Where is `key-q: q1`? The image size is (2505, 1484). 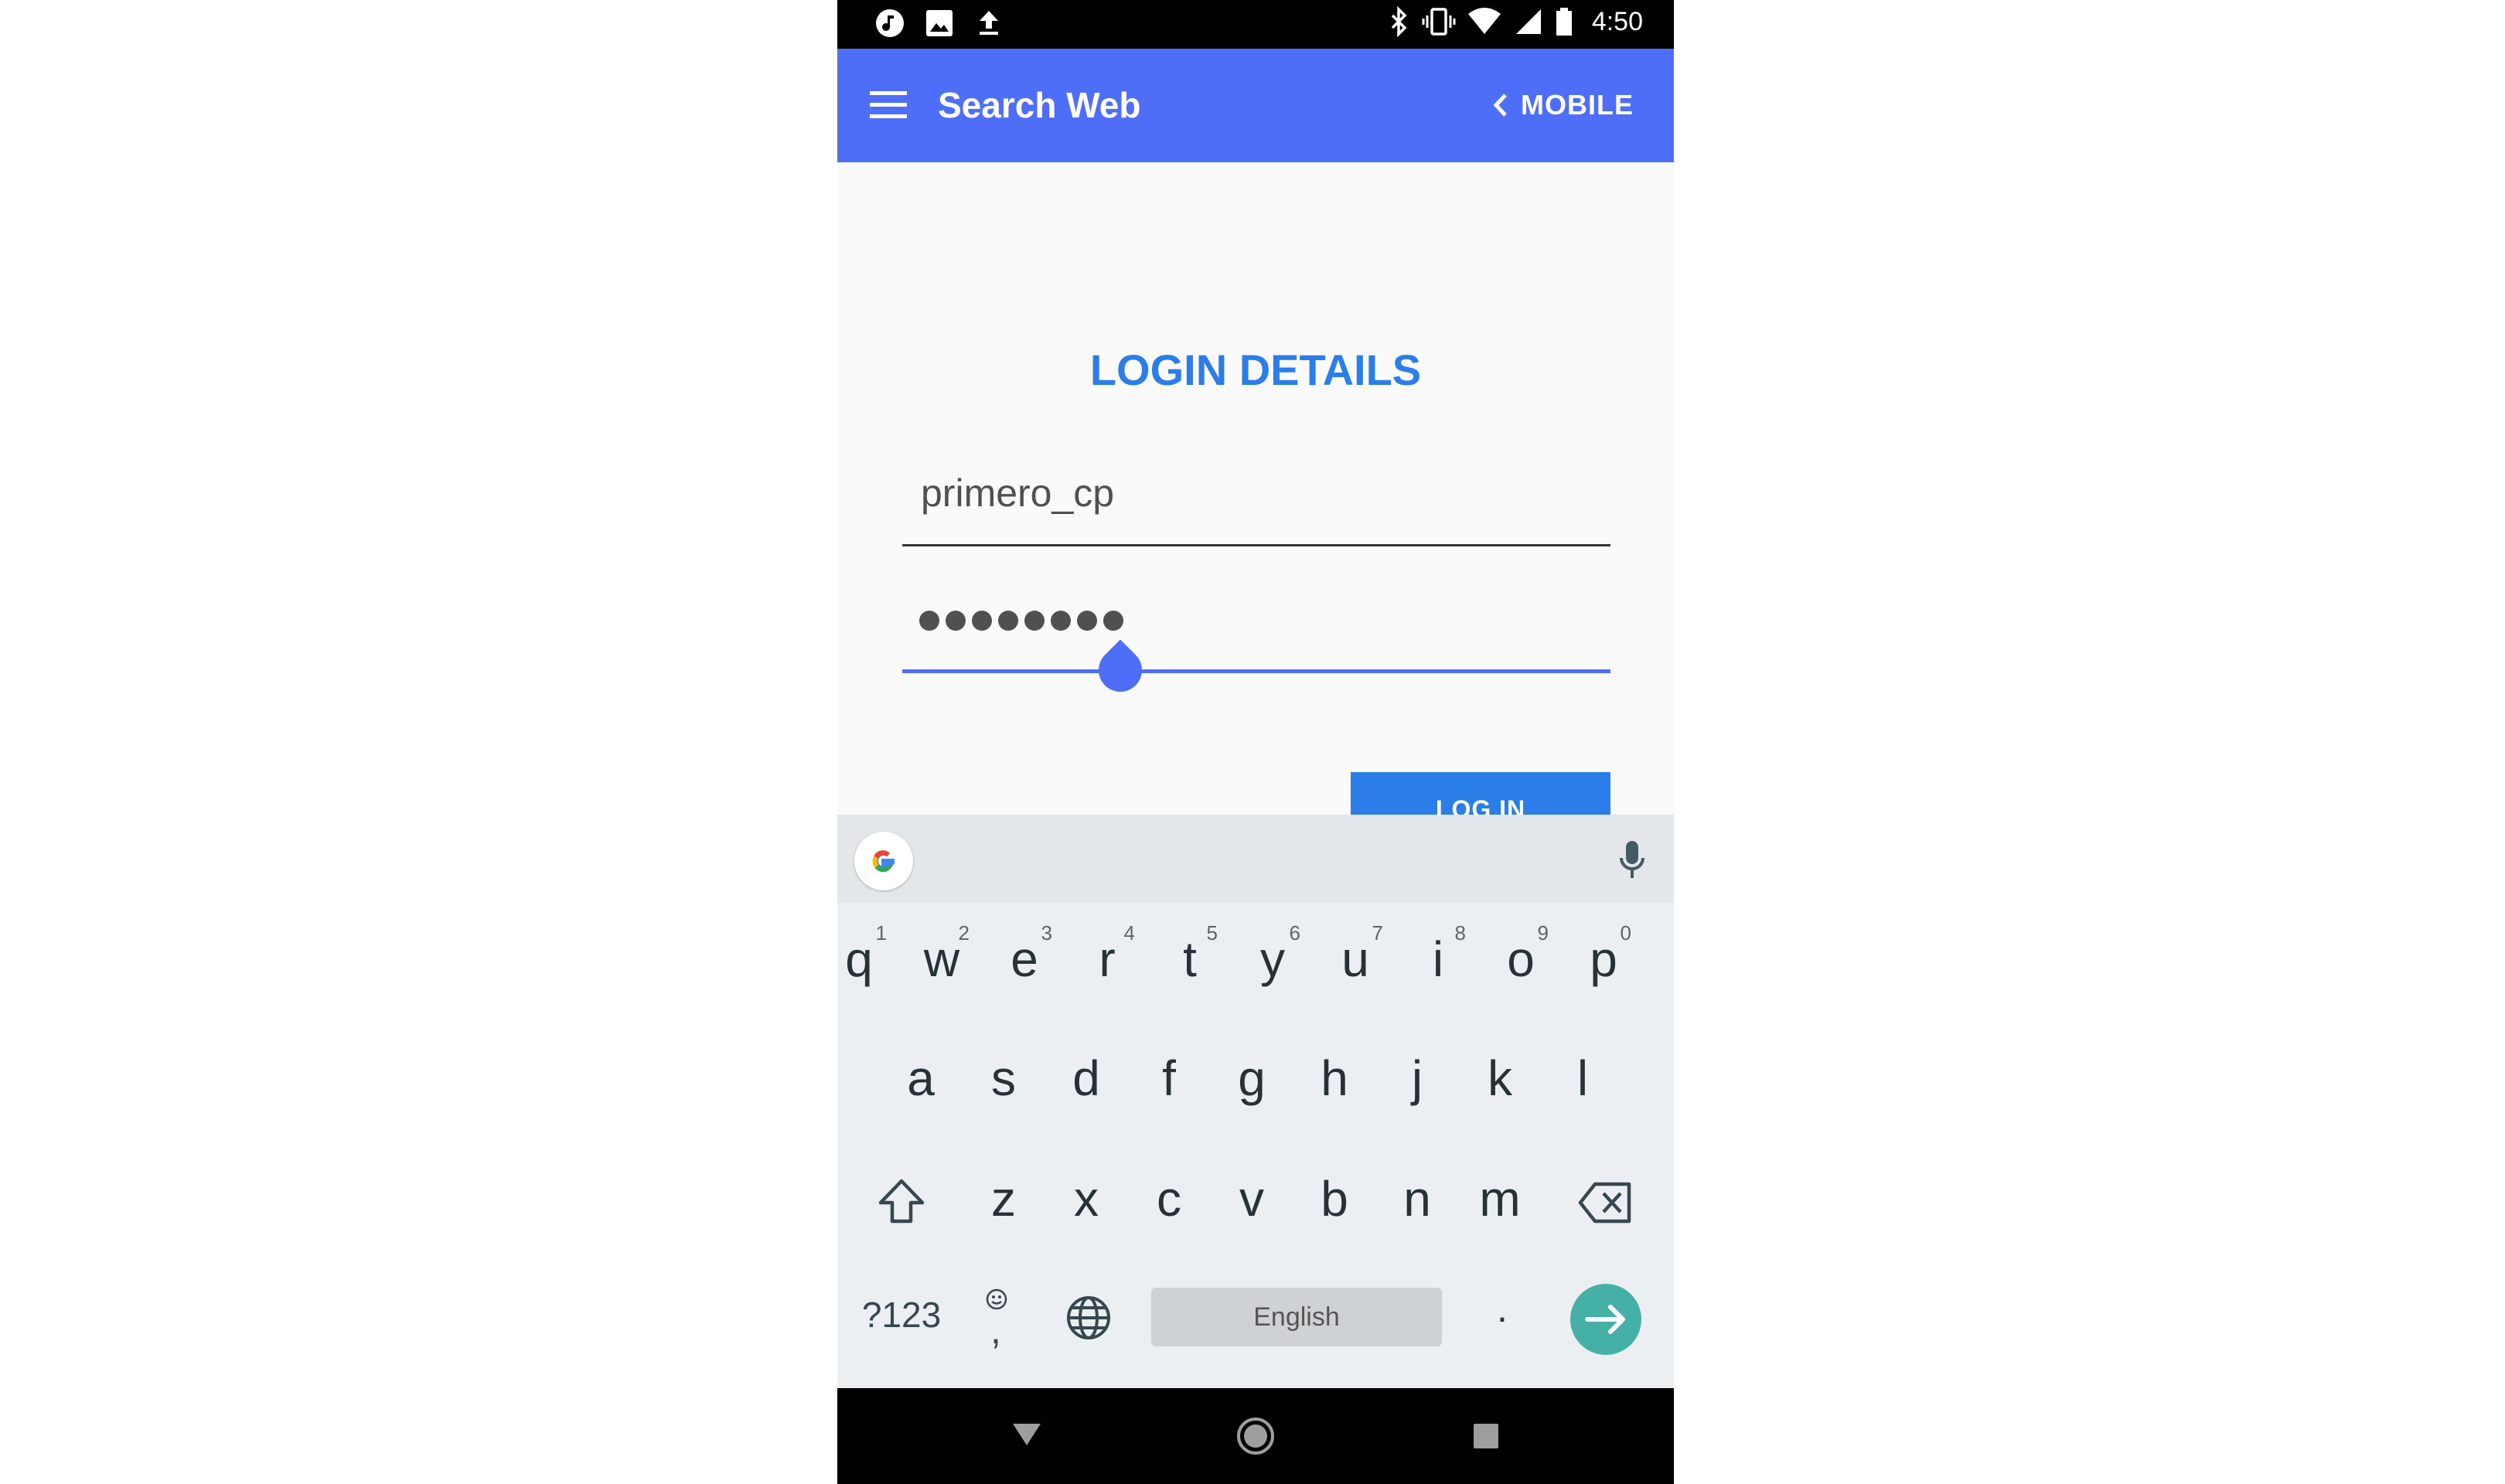
key-q: q1 is located at coordinates (867, 954).